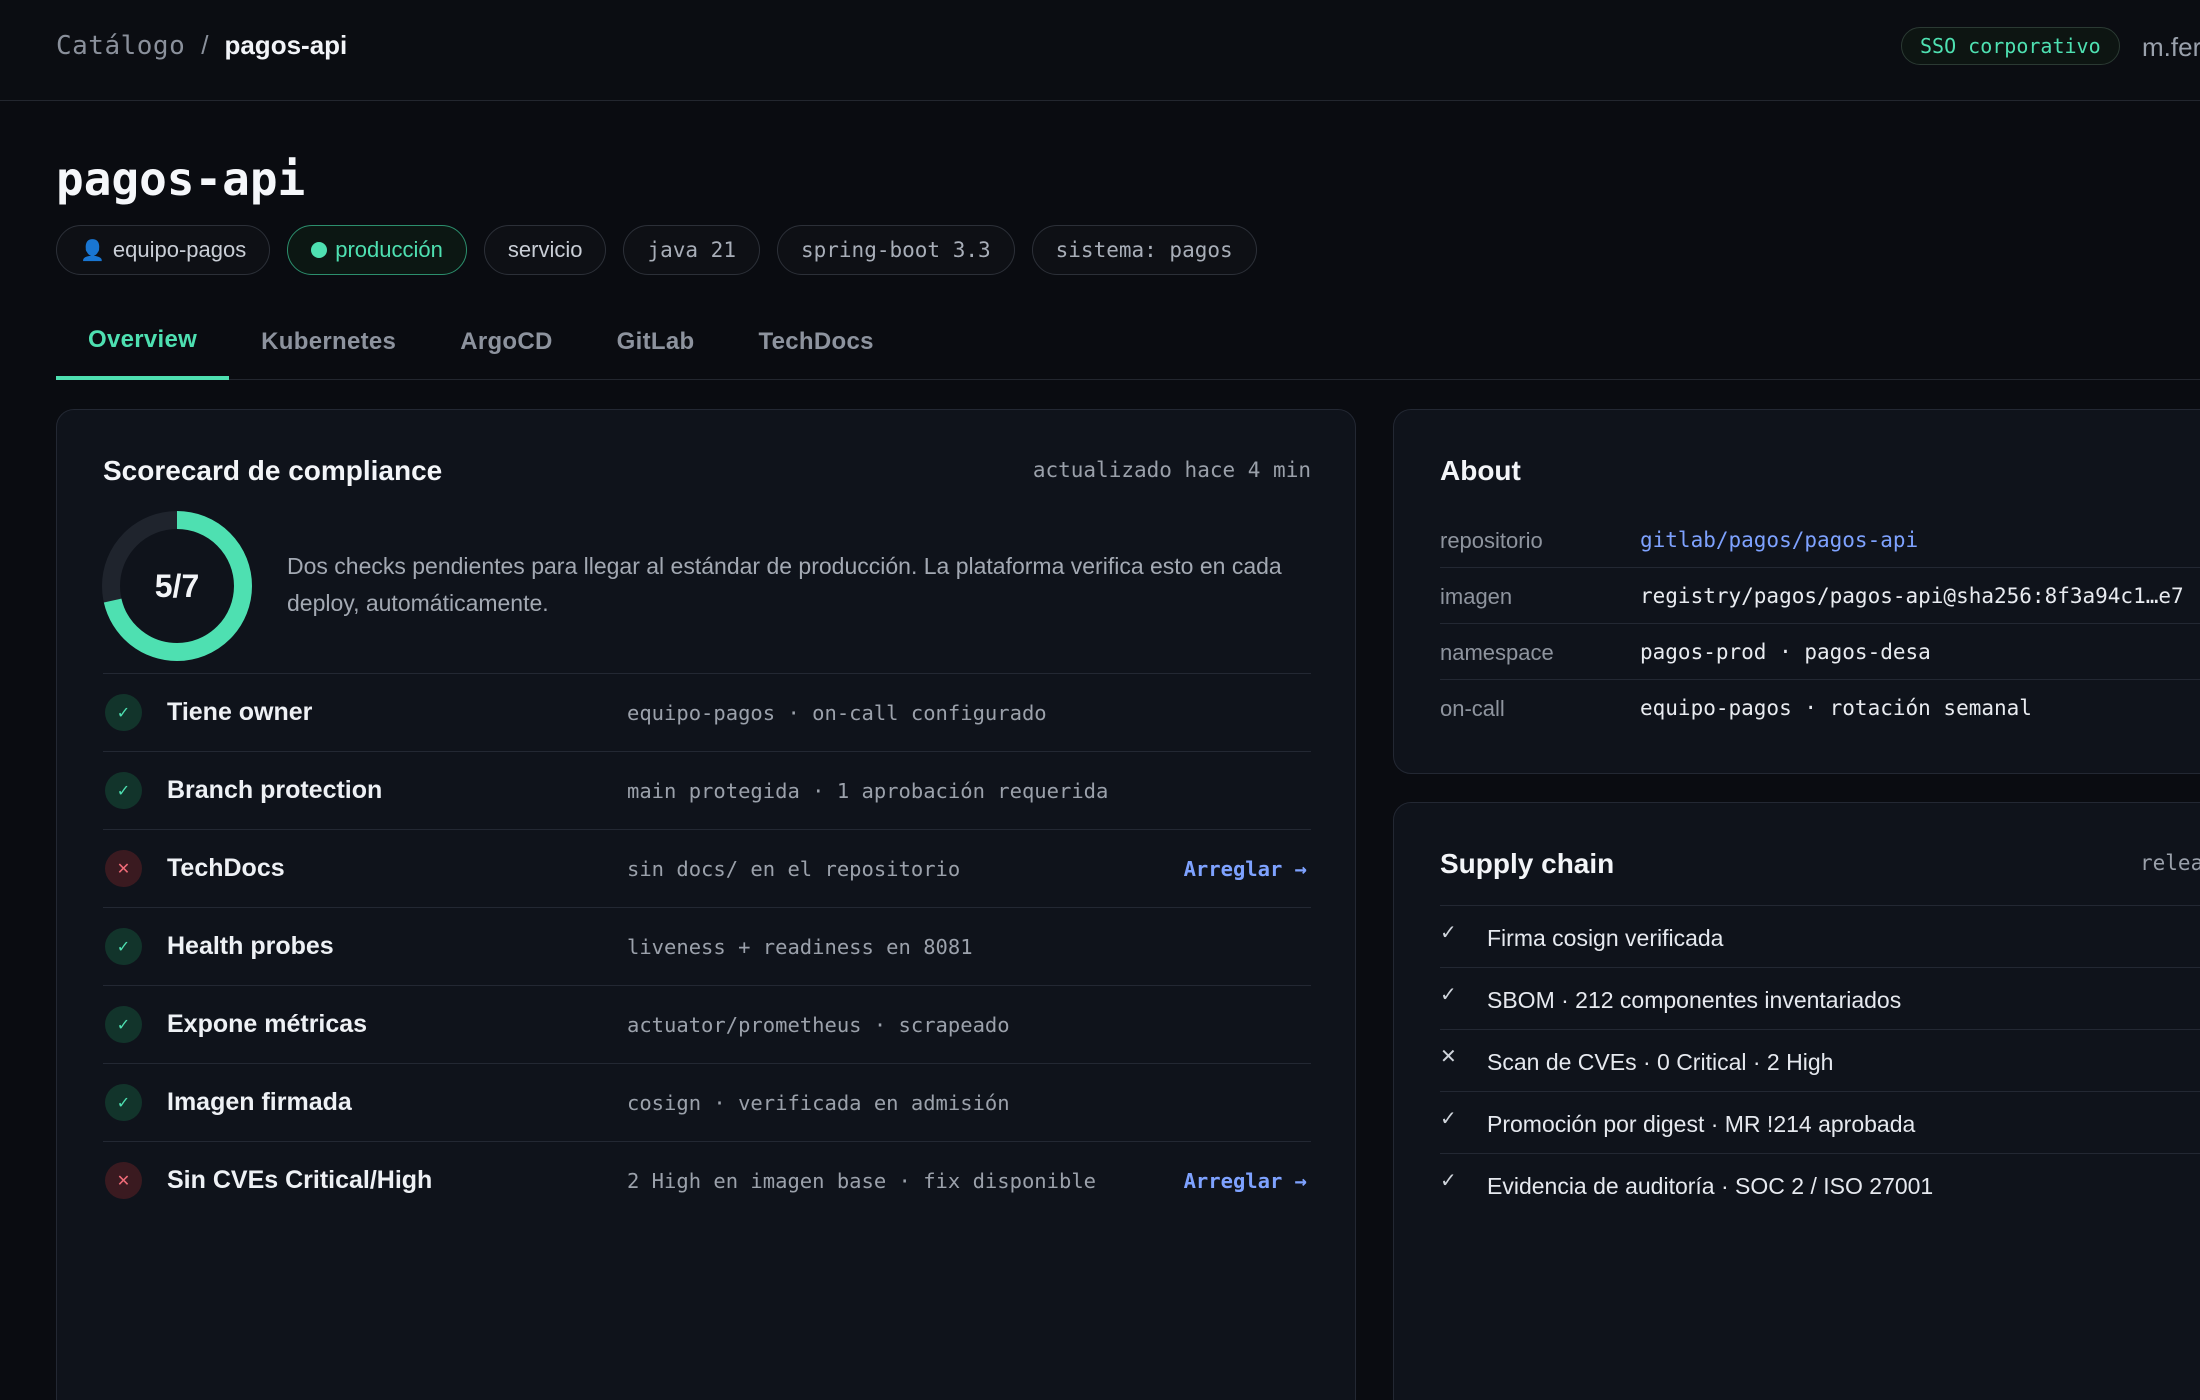  Describe the element at coordinates (259, 1102) in the screenshot. I see `check-name: Imagen firmada` at that location.